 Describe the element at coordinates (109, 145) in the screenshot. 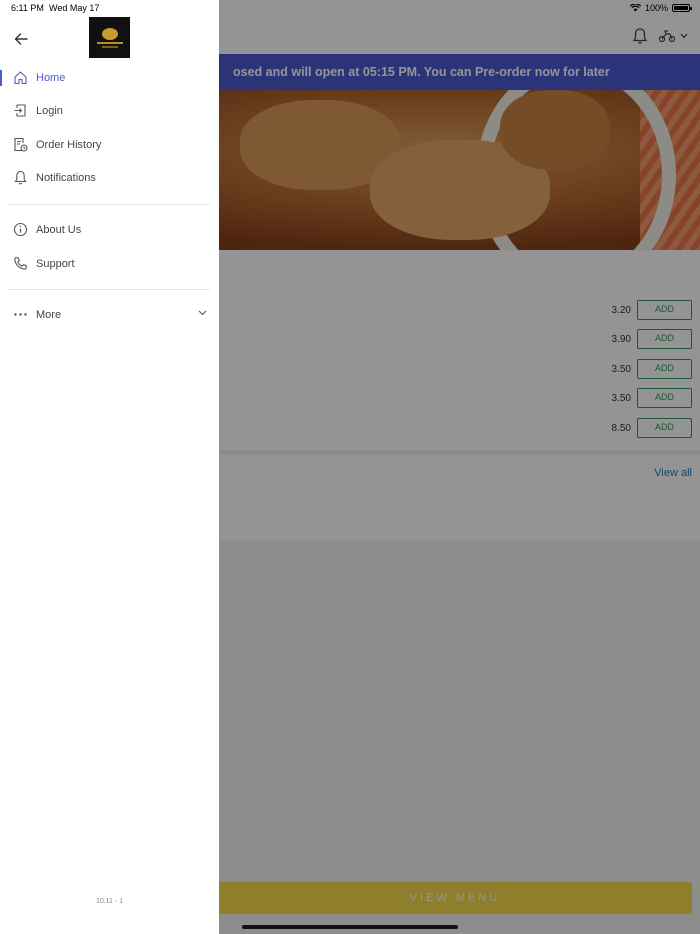

I see `nav-item-order-history: Order History` at that location.